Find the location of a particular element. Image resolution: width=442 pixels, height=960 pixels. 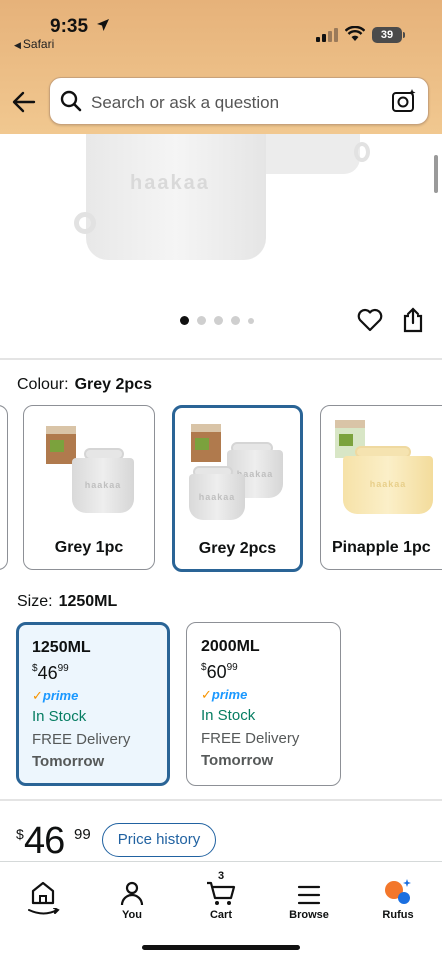

colour-option-partial is located at coordinates (4, 487).